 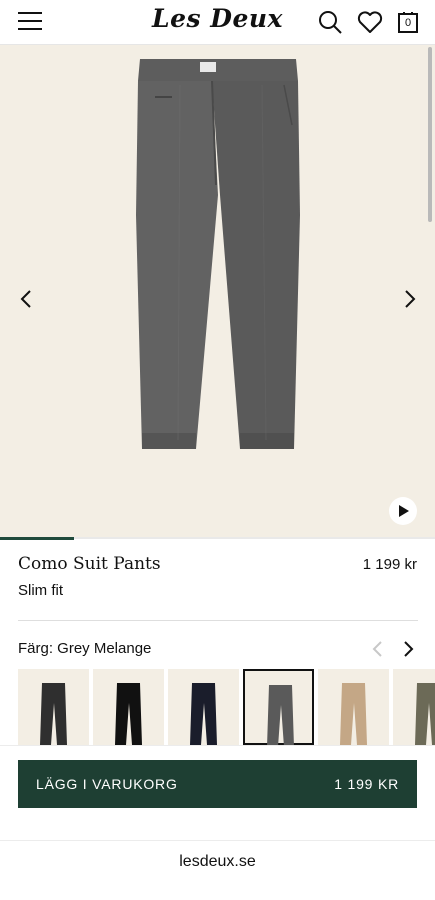 I want to click on swatch-previous-icon, so click(x=378, y=649).